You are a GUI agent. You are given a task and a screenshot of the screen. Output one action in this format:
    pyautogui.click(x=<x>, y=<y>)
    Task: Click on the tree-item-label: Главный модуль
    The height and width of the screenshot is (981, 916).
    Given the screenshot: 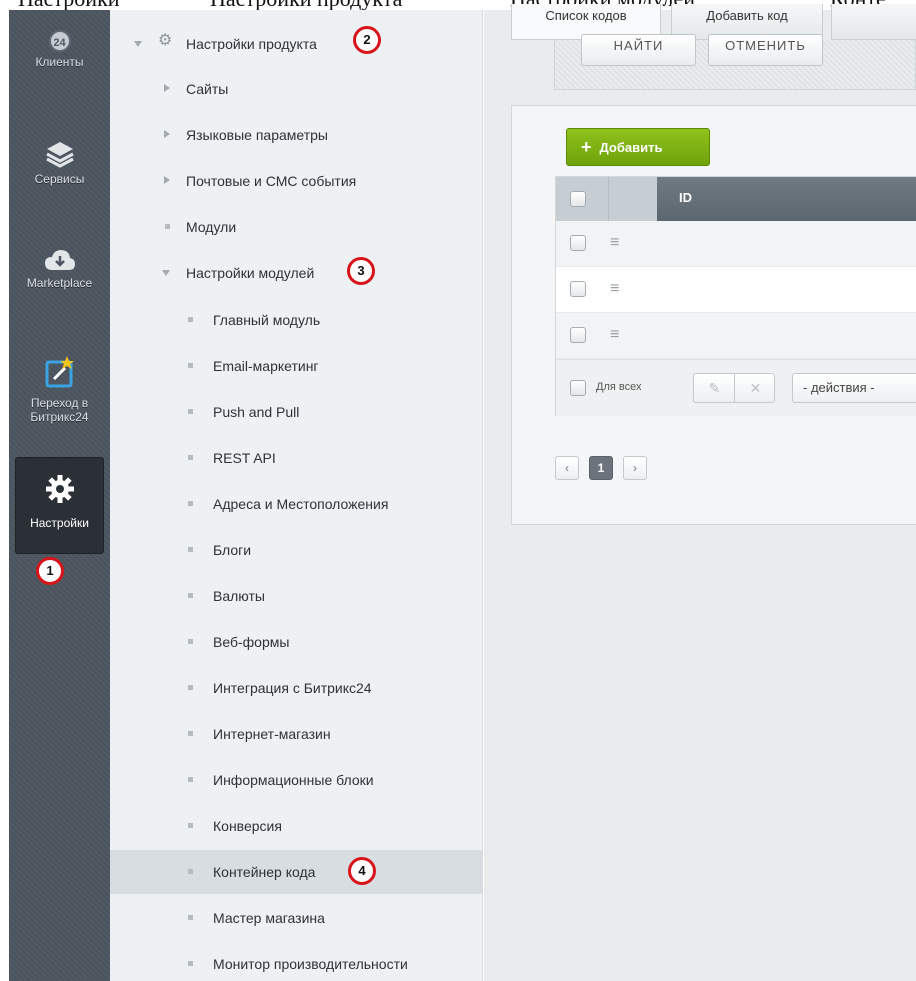 What is the action you would take?
    pyautogui.click(x=267, y=320)
    